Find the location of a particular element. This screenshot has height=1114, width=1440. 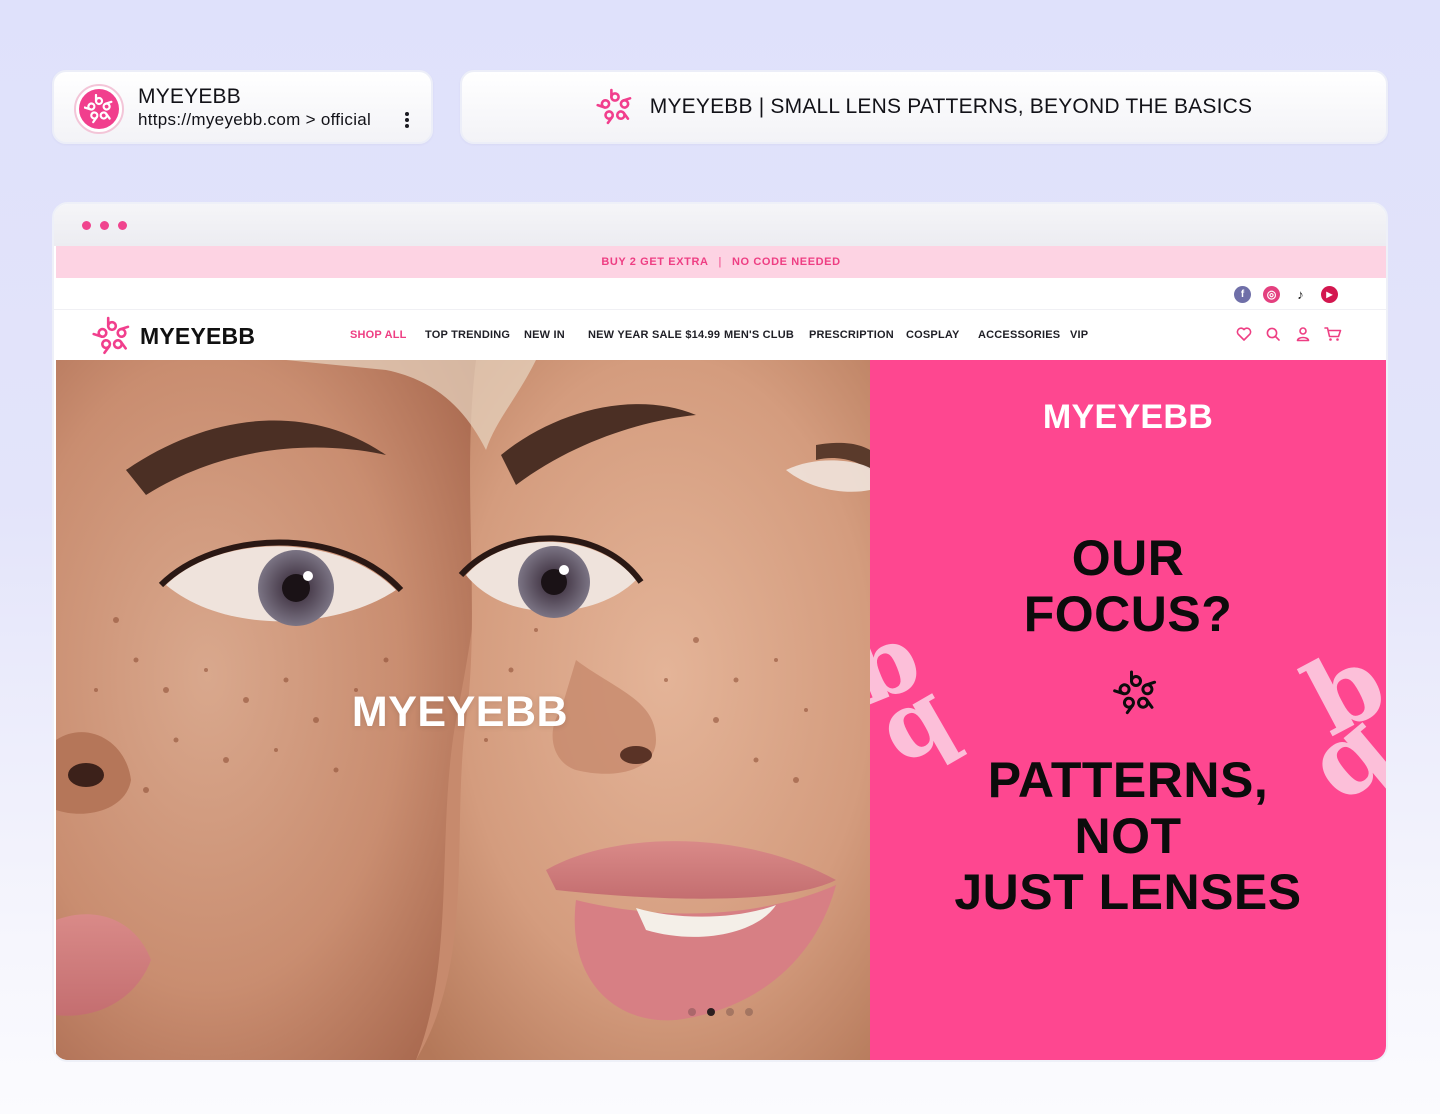

minimize-dot is located at coordinates (104, 225).